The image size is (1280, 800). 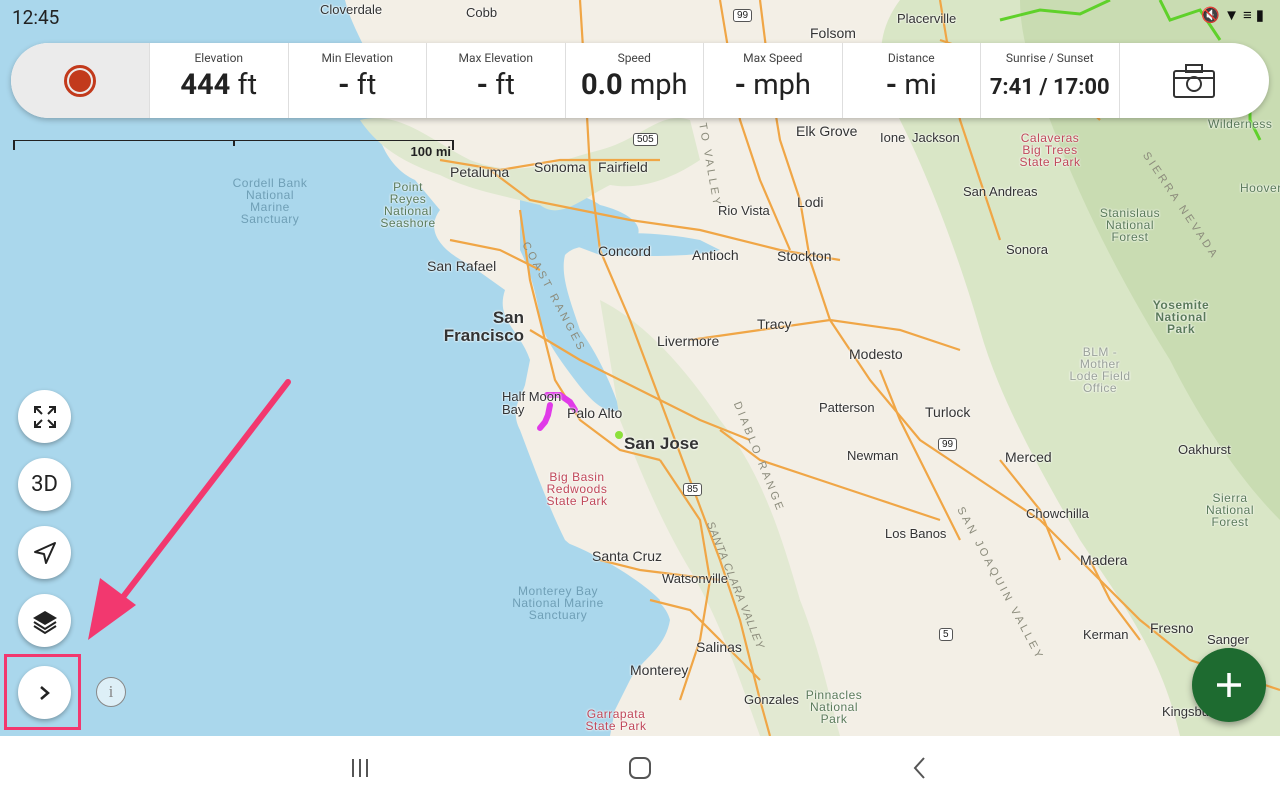 What do you see at coordinates (876, 354) in the screenshot?
I see `city-label: Modesto` at bounding box center [876, 354].